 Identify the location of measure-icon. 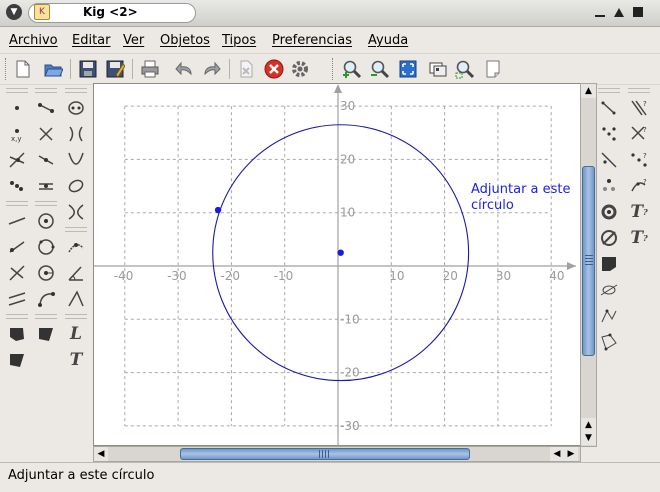
(76, 299).